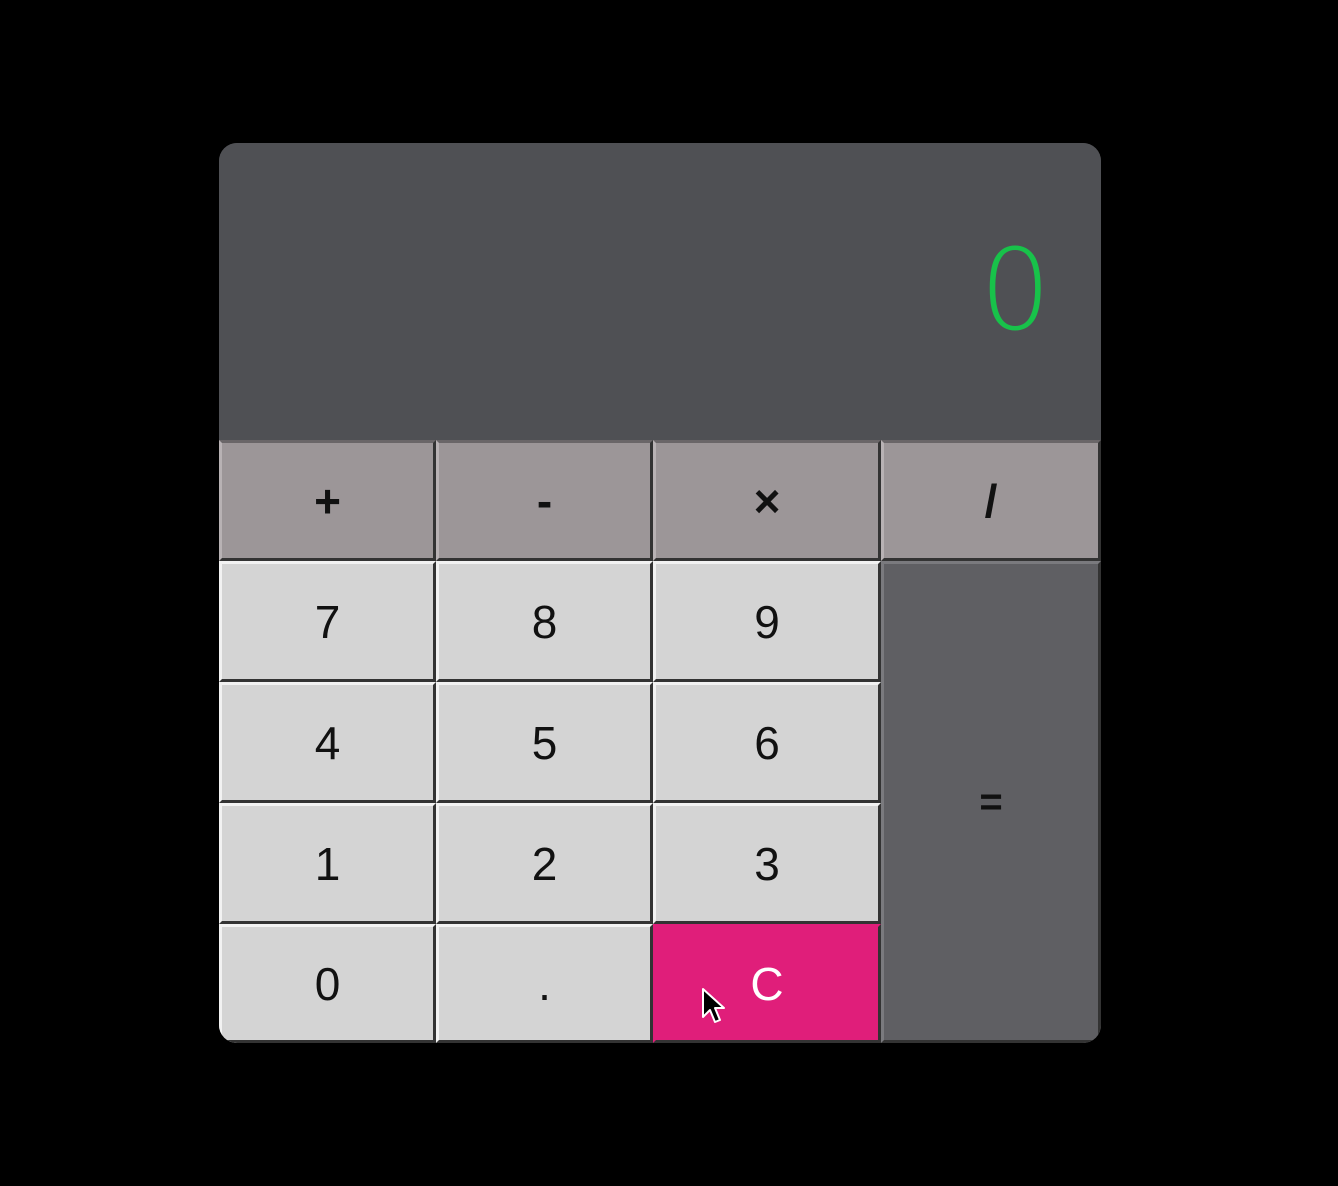 Image resolution: width=1338 pixels, height=1186 pixels. Describe the element at coordinates (327, 863) in the screenshot. I see `digit-1-button: 1` at that location.